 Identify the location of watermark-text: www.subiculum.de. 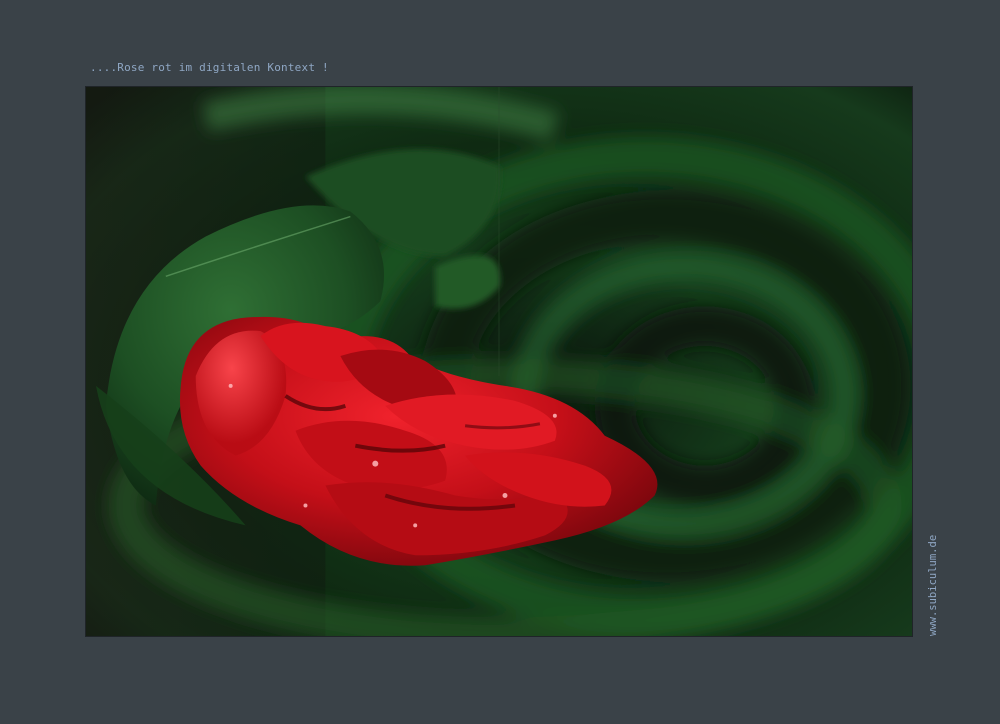
(933, 585).